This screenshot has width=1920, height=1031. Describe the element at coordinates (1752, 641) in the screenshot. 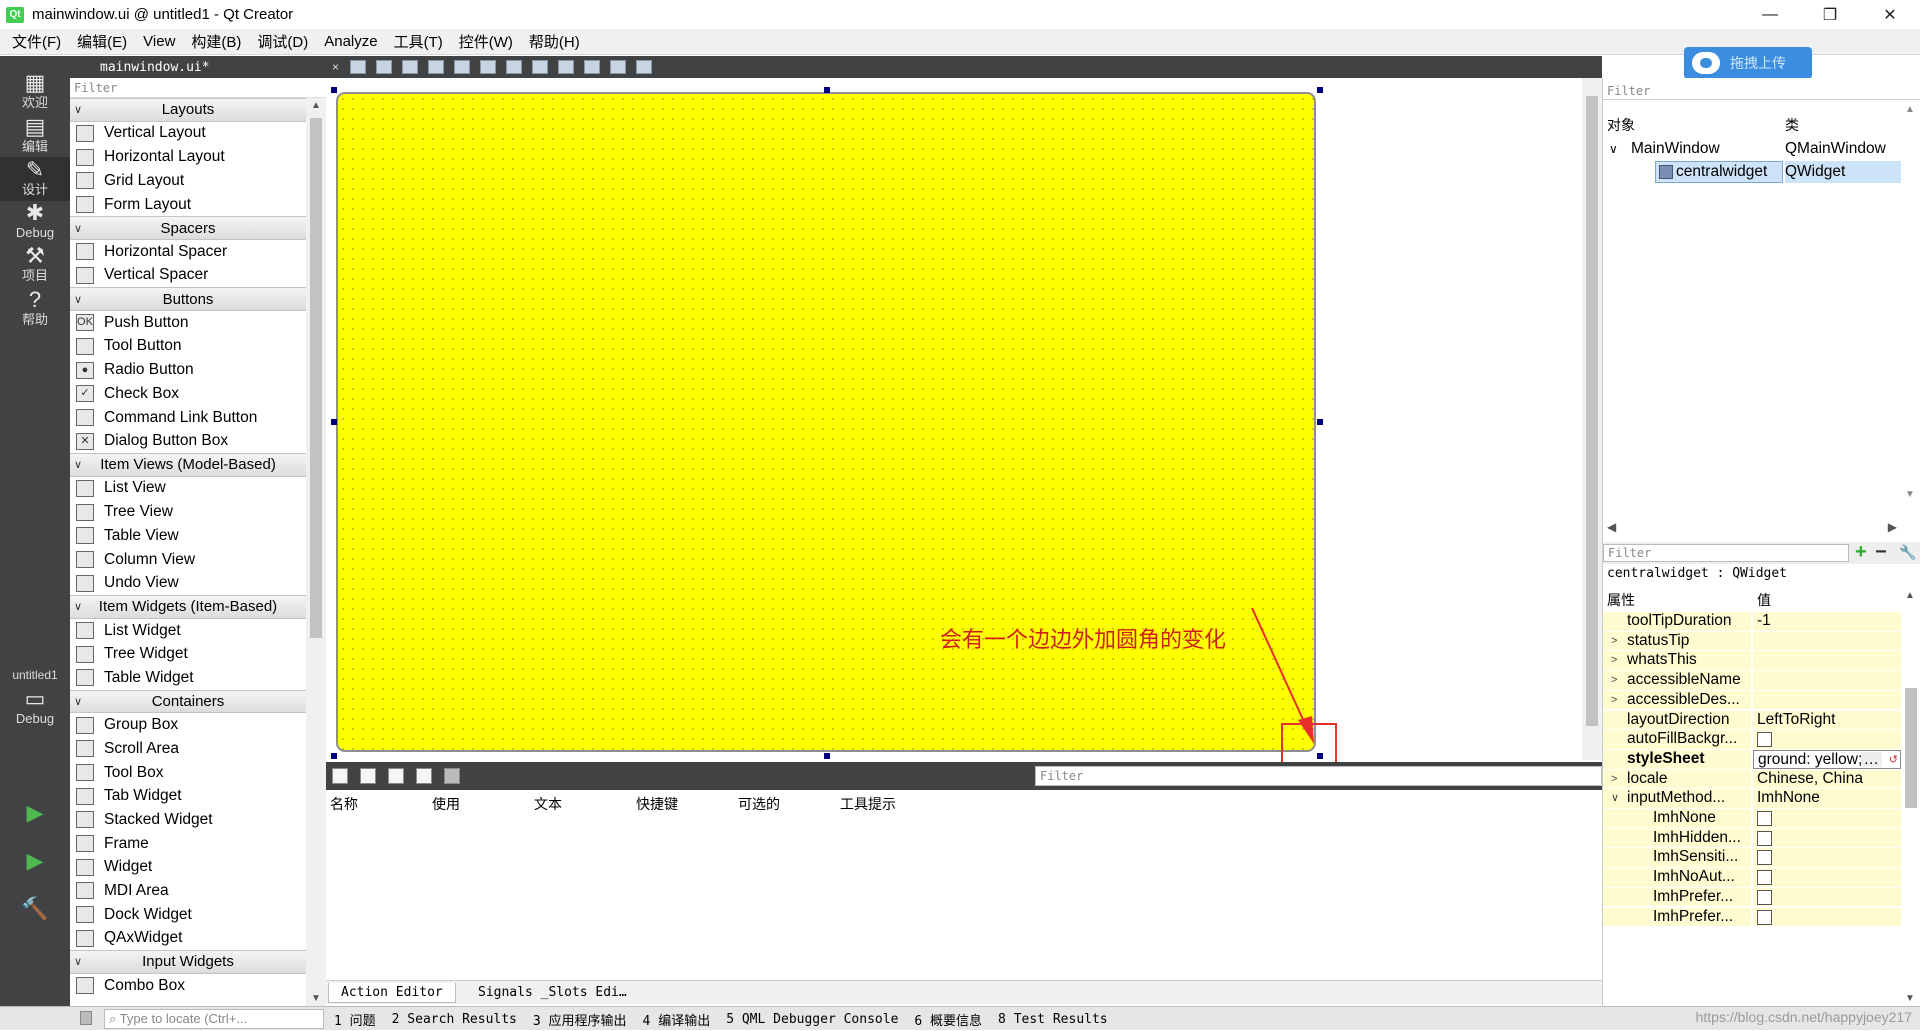

I see `property-row: statusTip >` at that location.